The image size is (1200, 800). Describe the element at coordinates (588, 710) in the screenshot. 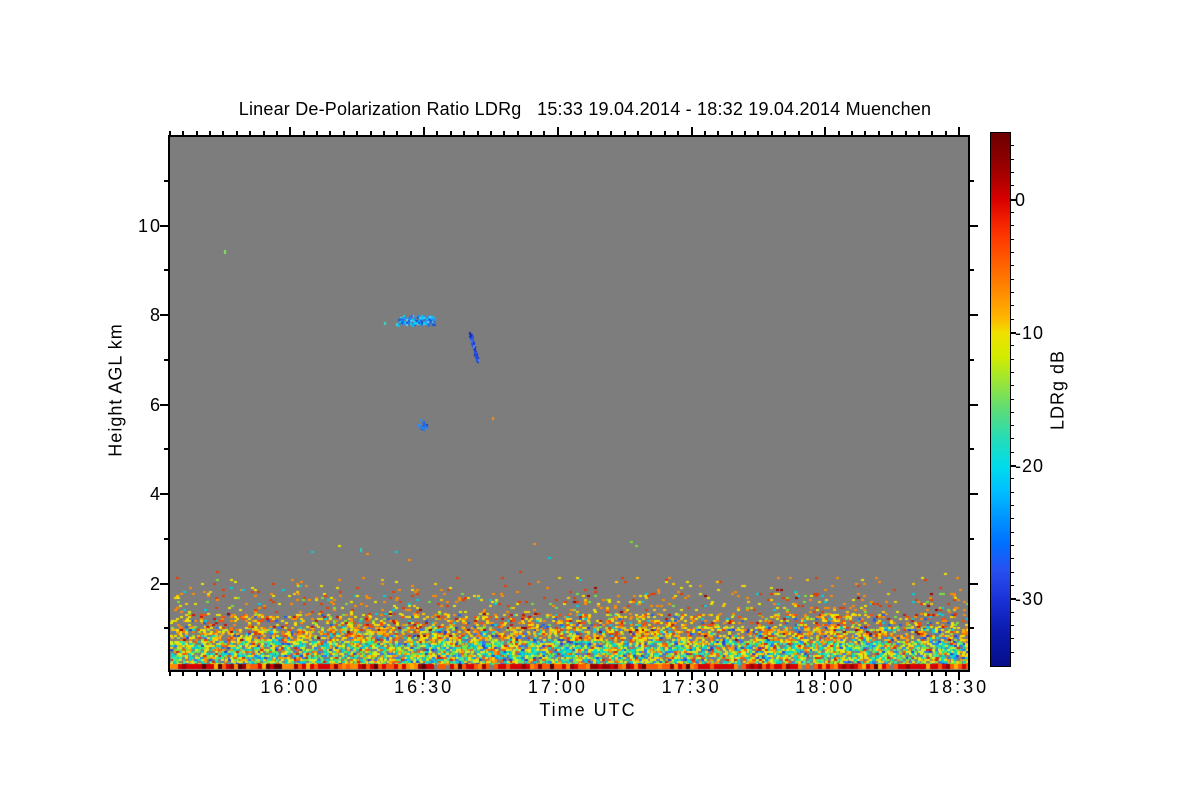

I see `x-axis-label: Time UTC` at that location.